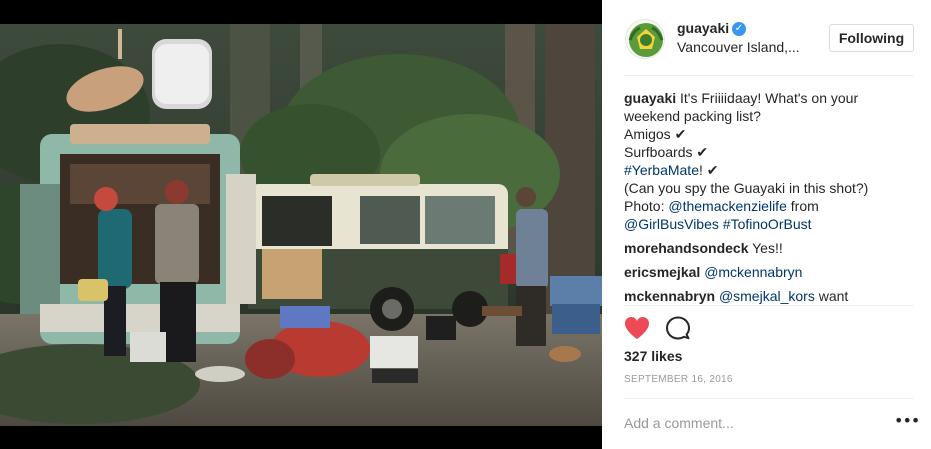 This screenshot has width=931, height=449. Describe the element at coordinates (653, 356) in the screenshot. I see `like-count: 327 likes` at that location.